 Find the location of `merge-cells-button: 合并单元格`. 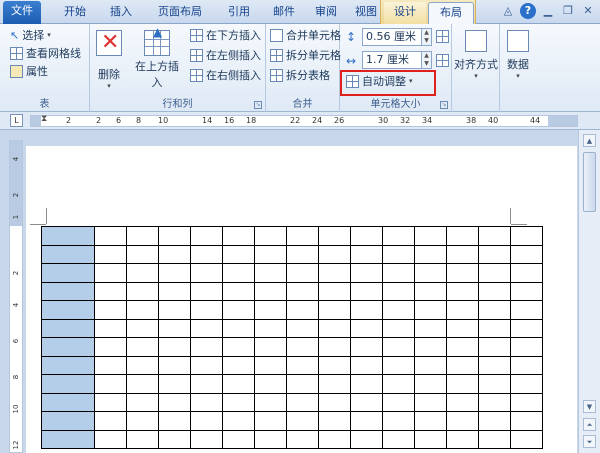

merge-cells-button: 合并单元格 is located at coordinates (305, 35).